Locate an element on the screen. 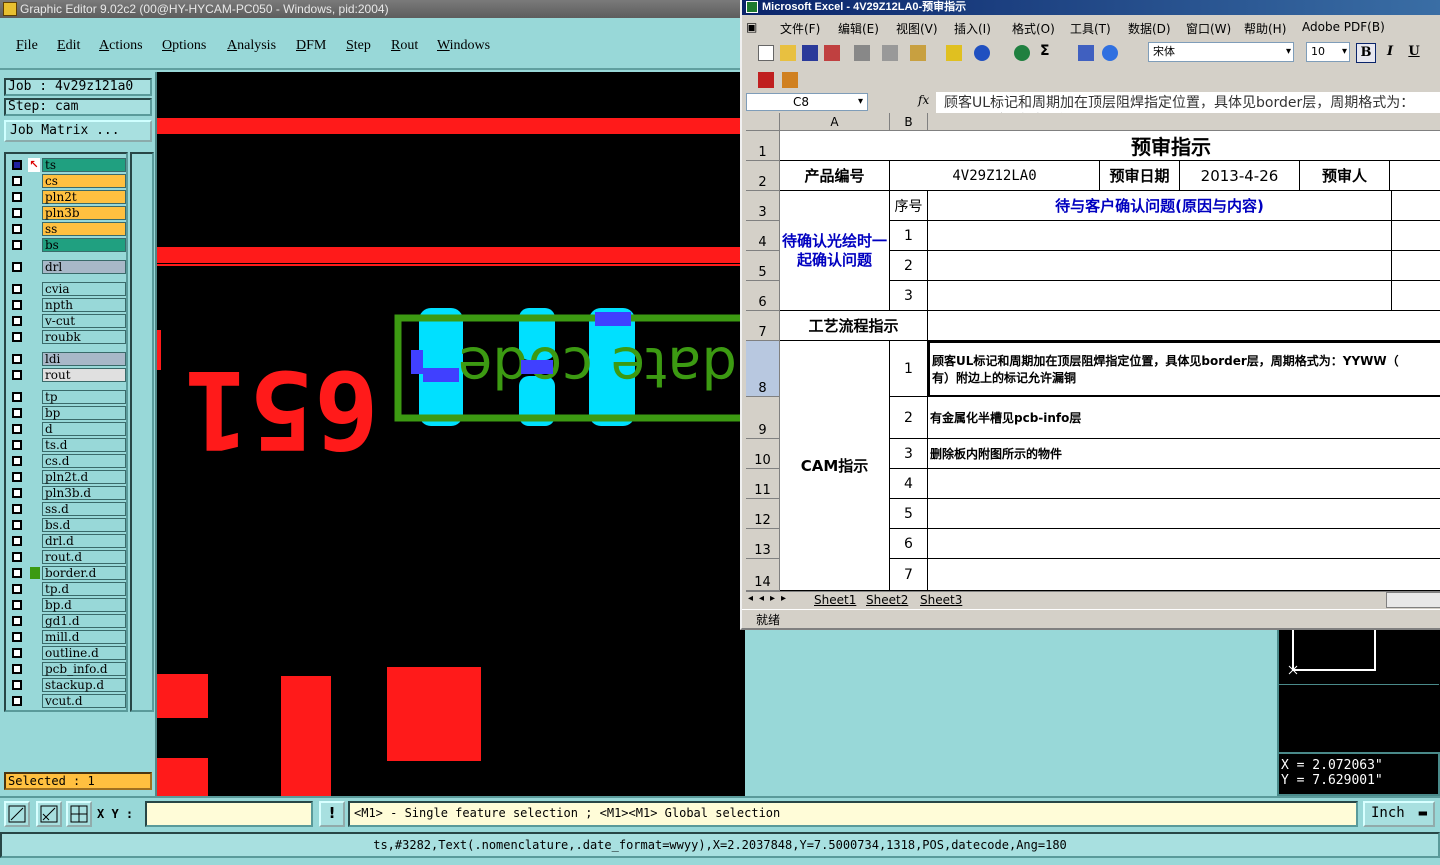 The height and width of the screenshot is (865, 1440). cell is located at coordinates (1416, 296).